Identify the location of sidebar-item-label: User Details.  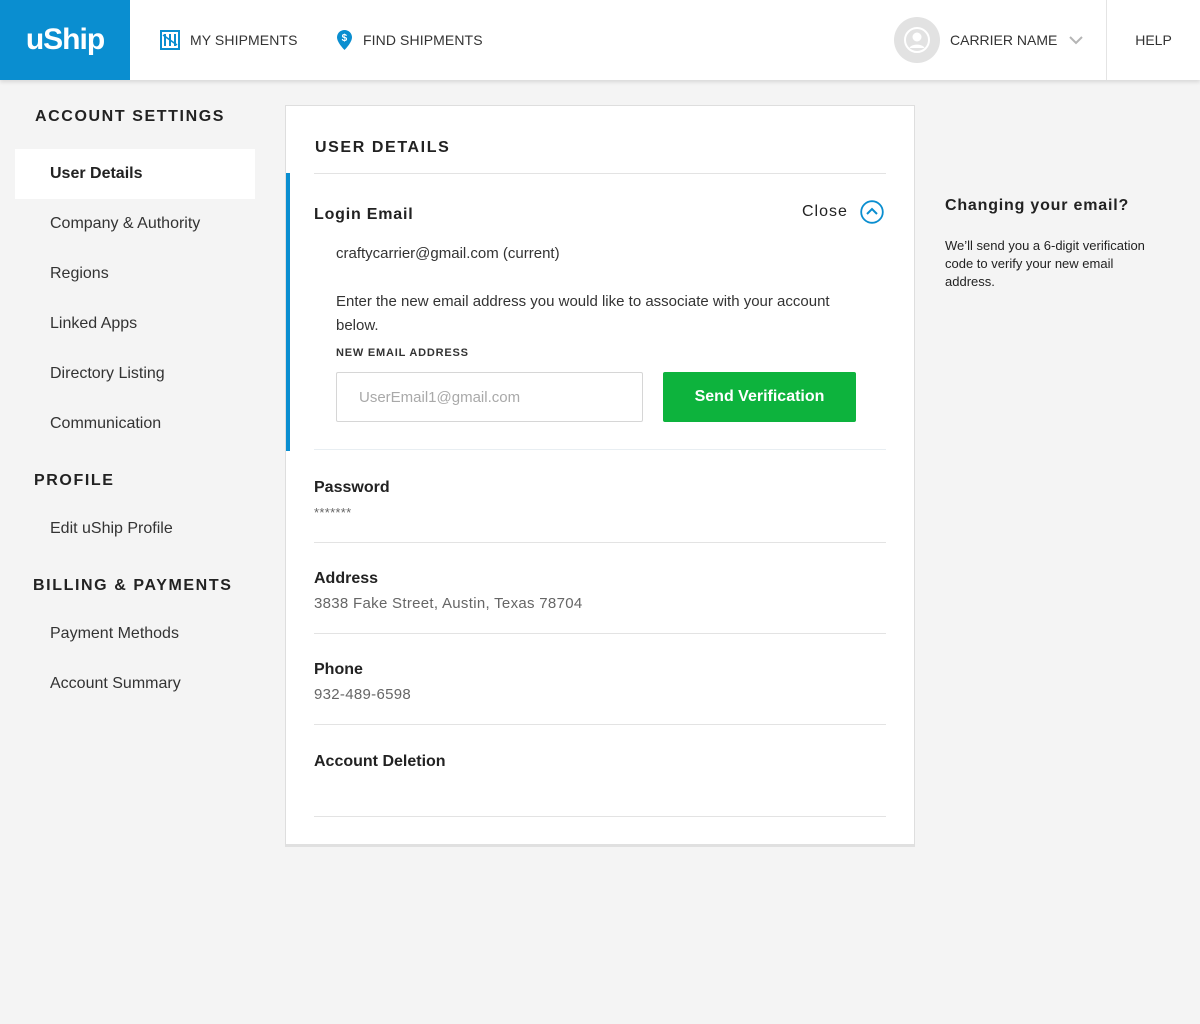
(96, 173).